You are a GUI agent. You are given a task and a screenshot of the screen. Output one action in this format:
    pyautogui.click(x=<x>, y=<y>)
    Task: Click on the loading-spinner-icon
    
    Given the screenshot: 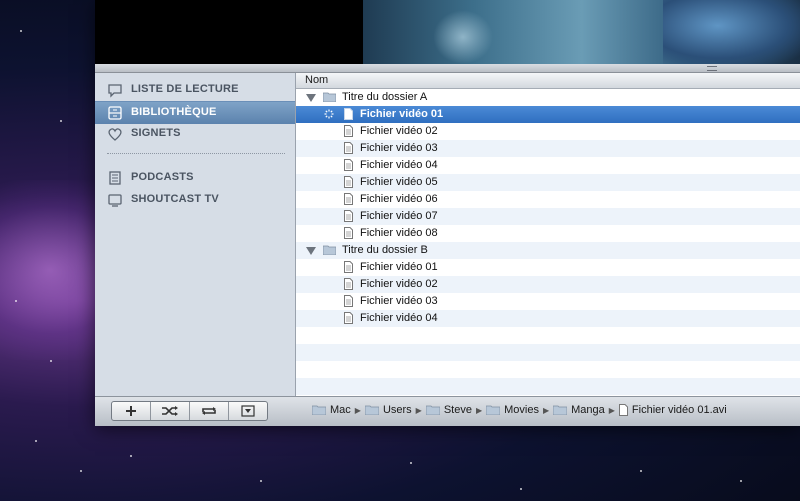 What is the action you would take?
    pyautogui.click(x=329, y=114)
    